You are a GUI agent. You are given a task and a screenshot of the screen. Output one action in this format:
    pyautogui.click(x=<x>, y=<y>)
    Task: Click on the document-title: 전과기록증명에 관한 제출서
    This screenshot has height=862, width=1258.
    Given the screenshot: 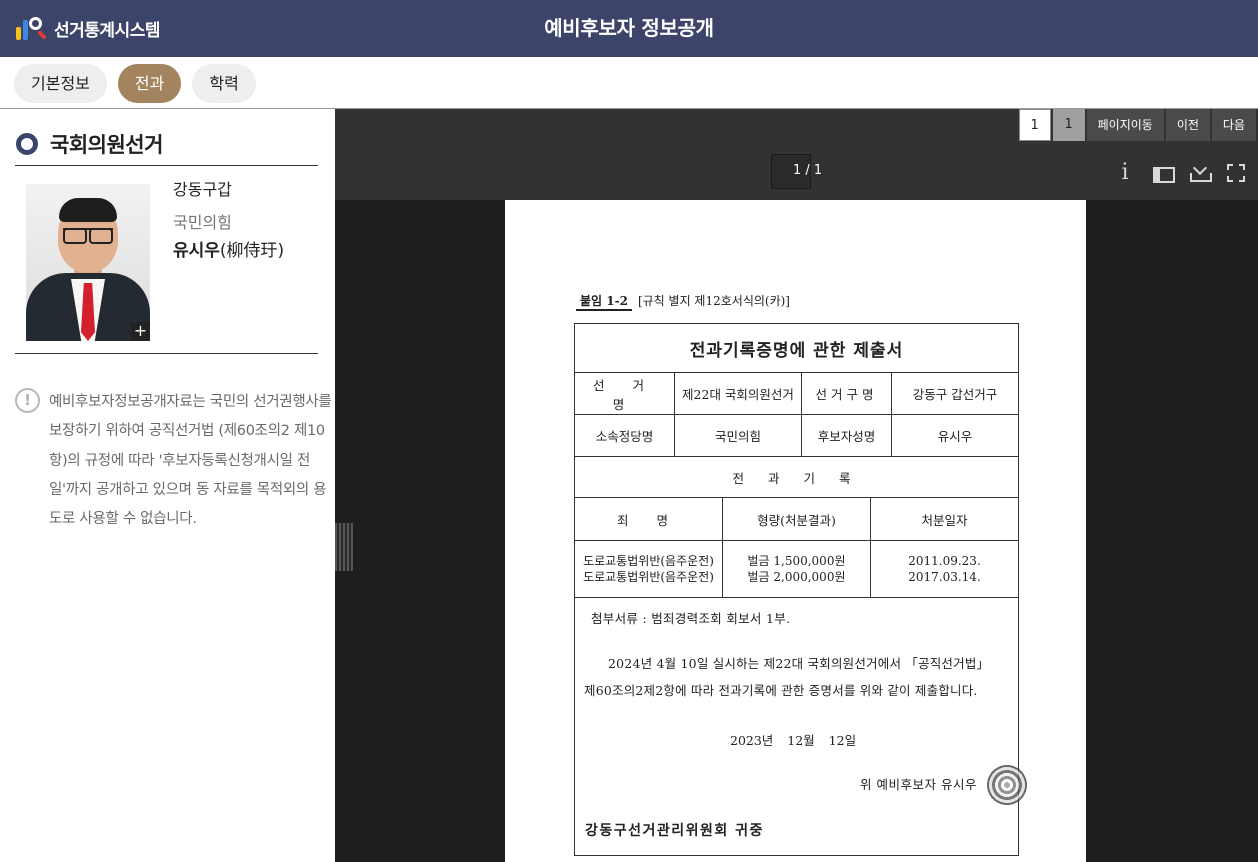 What is the action you would take?
    pyautogui.click(x=796, y=348)
    